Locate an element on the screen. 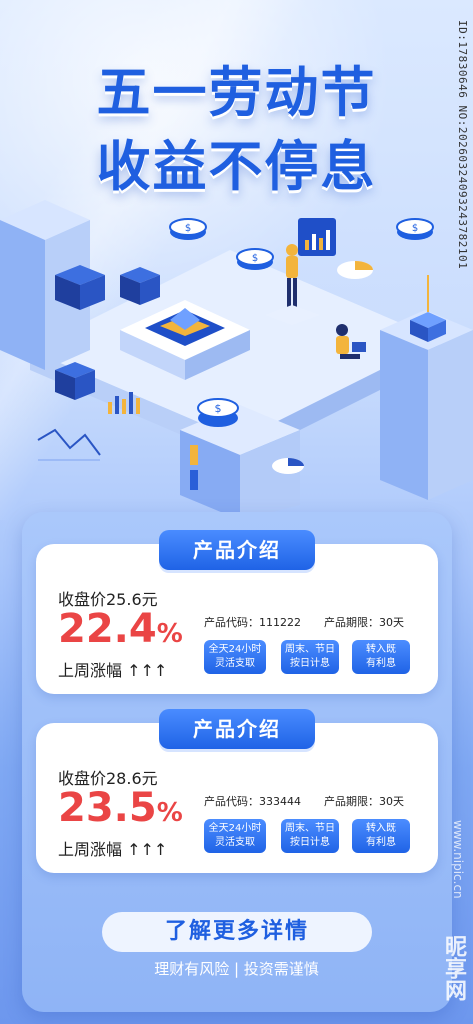 The height and width of the screenshot is (1024, 473). weekly-gain-value: 23.5% is located at coordinates (120, 808).